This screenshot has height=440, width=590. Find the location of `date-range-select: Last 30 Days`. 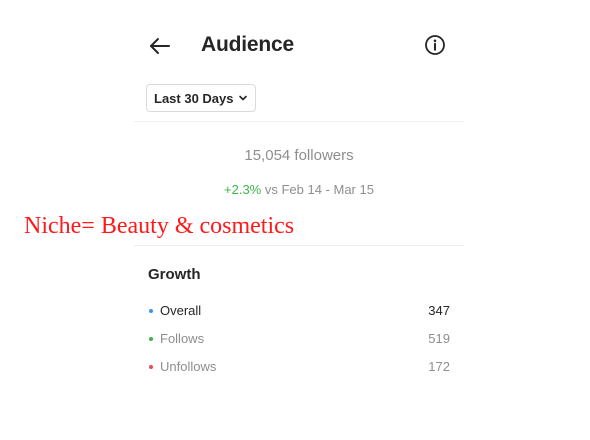

date-range-select: Last 30 Days is located at coordinates (201, 98).